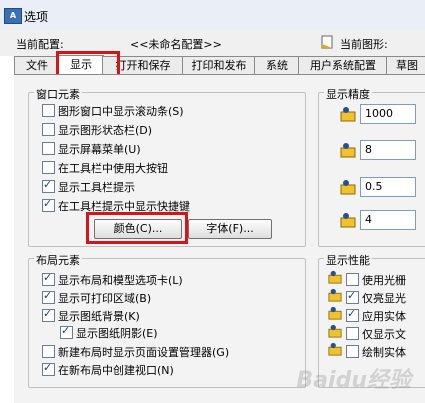  Describe the element at coordinates (58, 260) in the screenshot. I see `layout-elements-title: 布局元素` at that location.